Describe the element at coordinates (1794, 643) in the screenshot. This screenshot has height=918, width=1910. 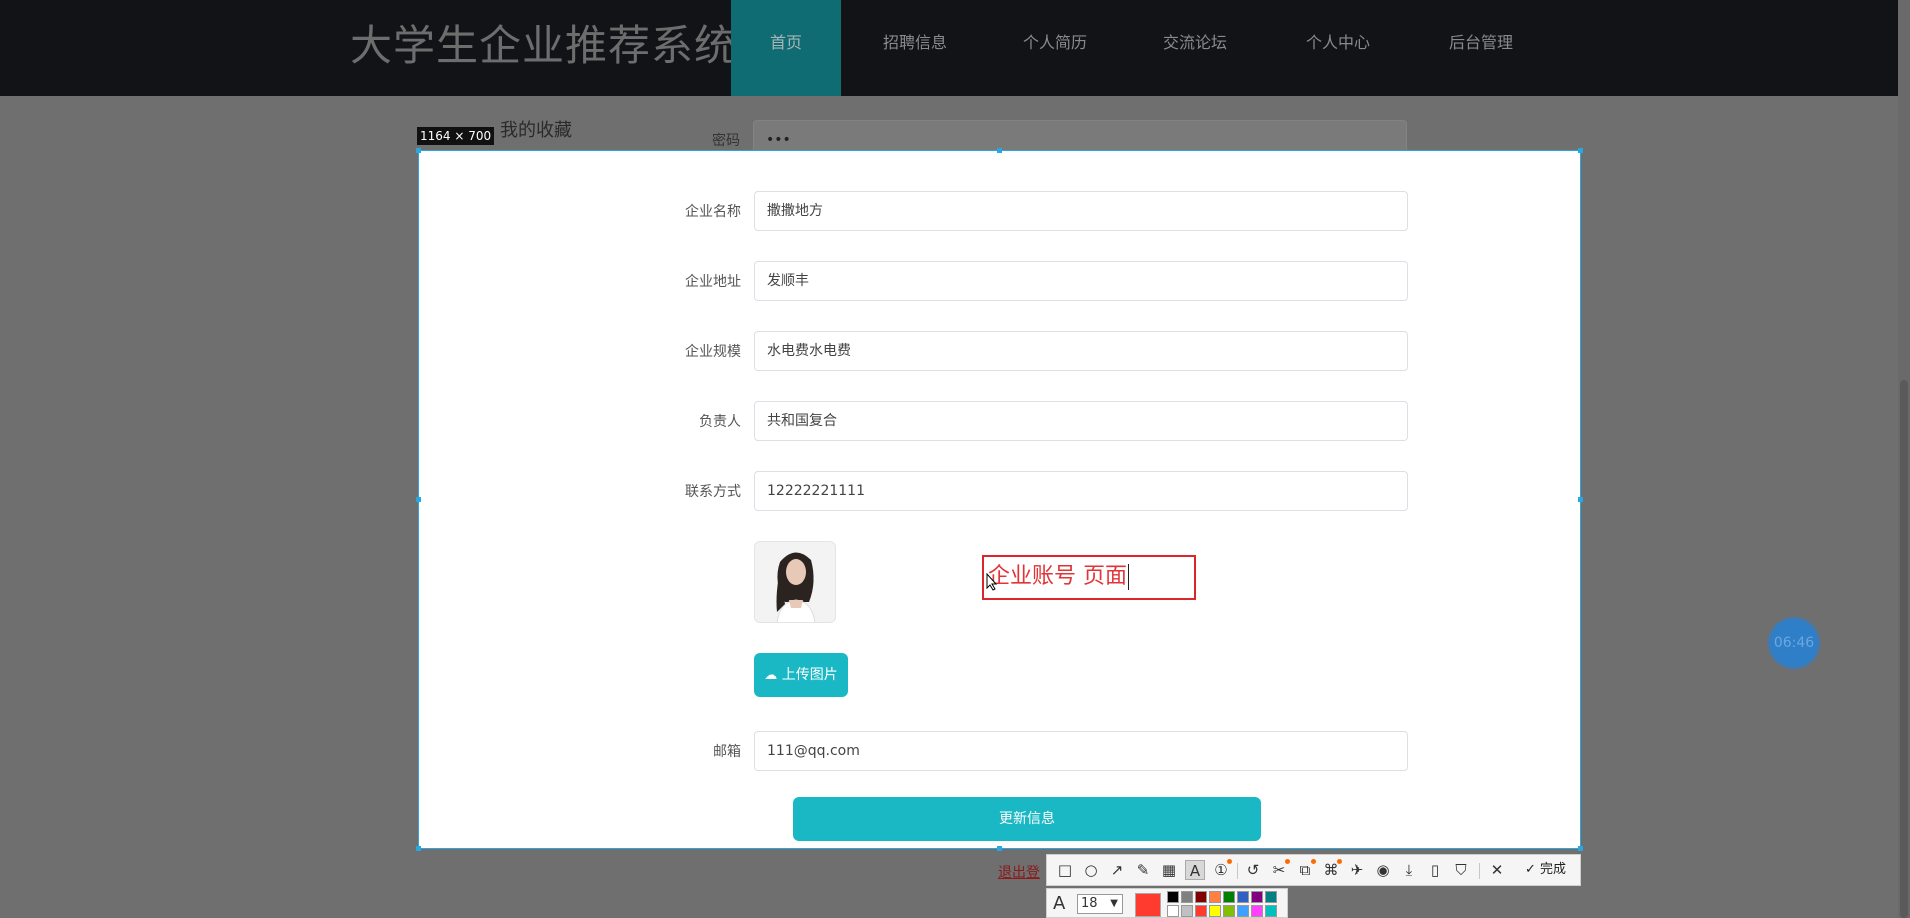
I see `timer-badge: 06:46` at that location.